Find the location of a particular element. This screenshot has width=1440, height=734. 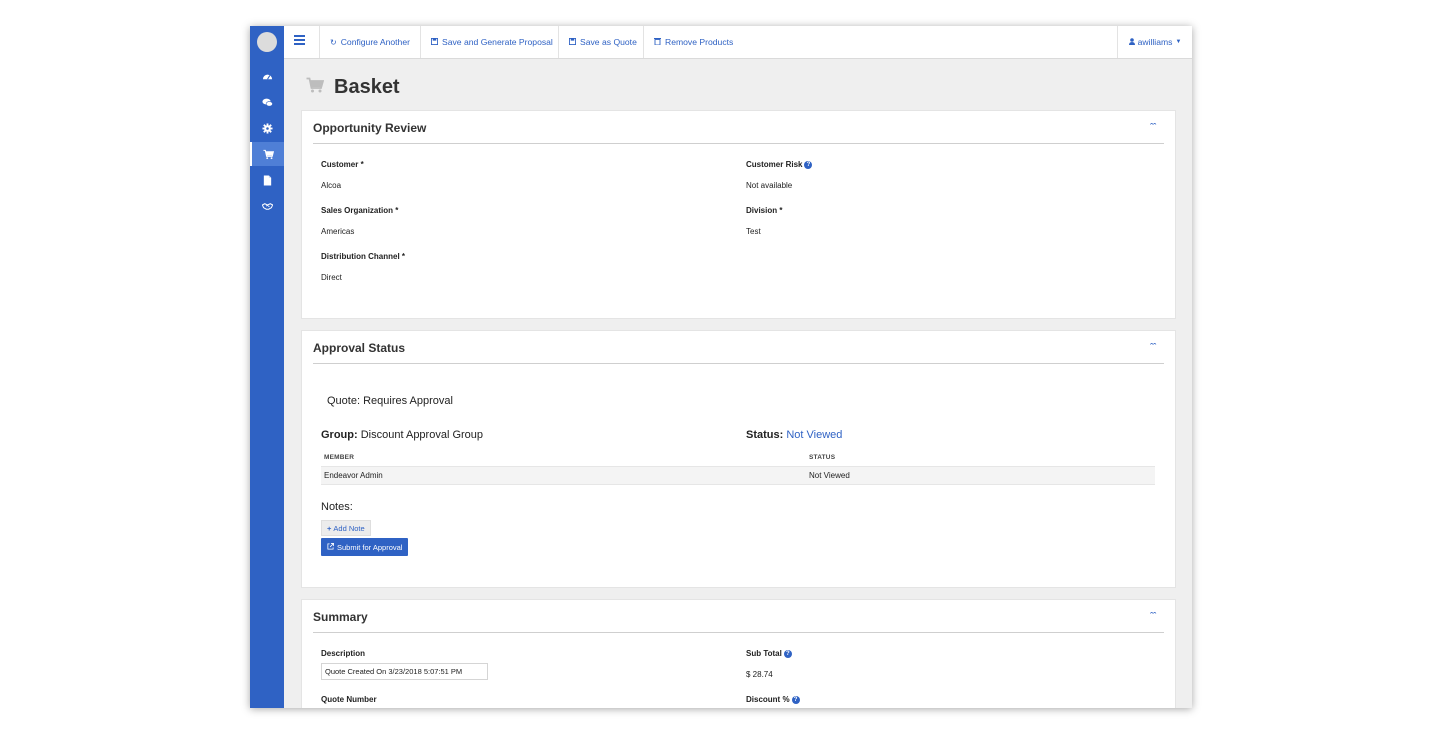

subtotal-text: Sub Total is located at coordinates (764, 653).